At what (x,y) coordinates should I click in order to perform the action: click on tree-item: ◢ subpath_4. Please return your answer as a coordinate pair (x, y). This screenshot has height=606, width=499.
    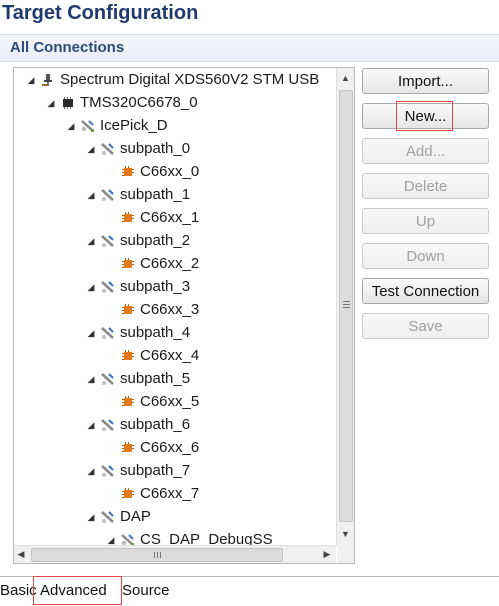
    Looking at the image, I should click on (138, 333).